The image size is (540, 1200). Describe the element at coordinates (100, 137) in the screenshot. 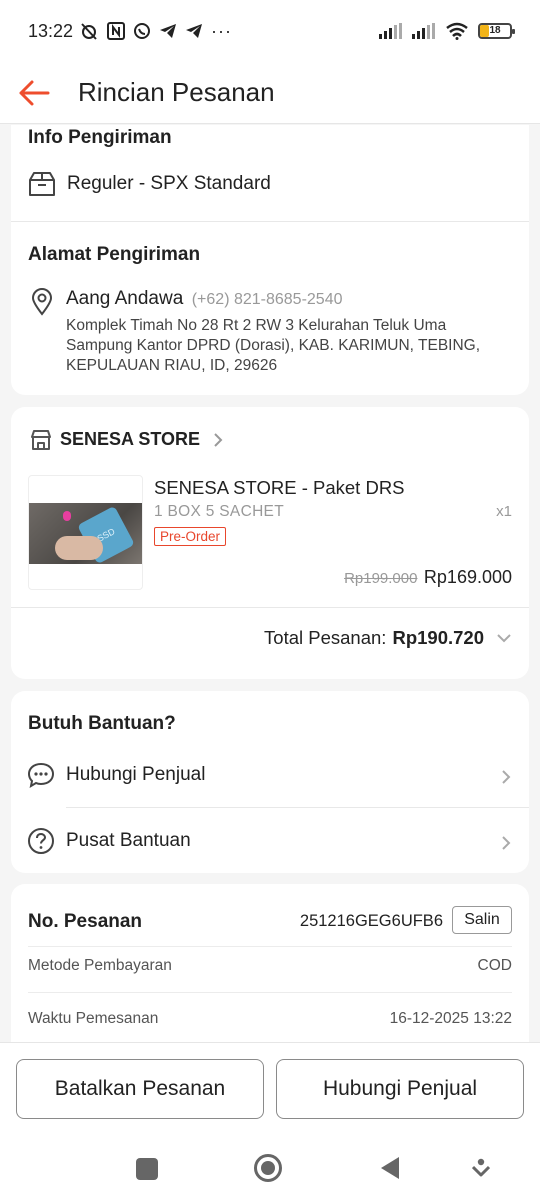

I see `shipping-info-title: Info Pengiriman` at that location.